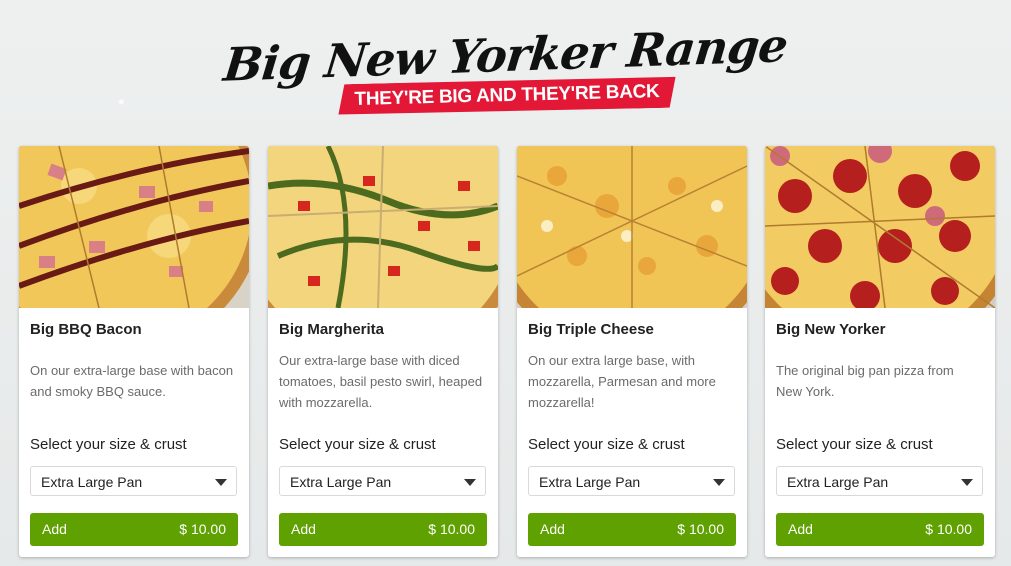  I want to click on product-title: Big BBQ Bacon, so click(86, 329).